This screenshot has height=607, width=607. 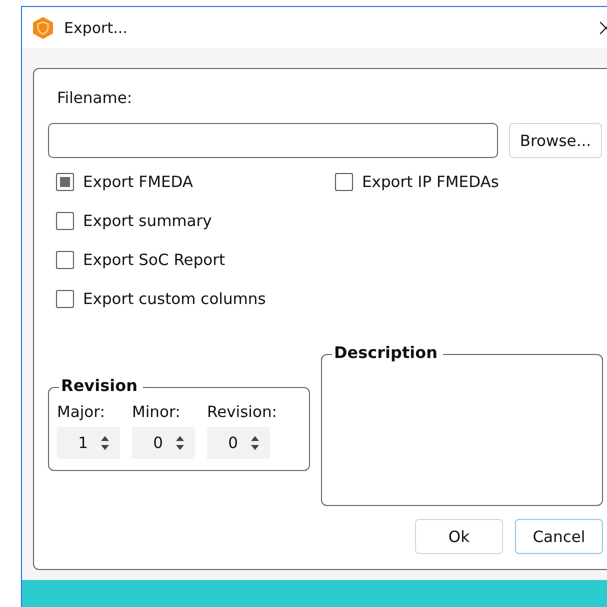 What do you see at coordinates (156, 412) in the screenshot?
I see `spin-label: Minor:` at bounding box center [156, 412].